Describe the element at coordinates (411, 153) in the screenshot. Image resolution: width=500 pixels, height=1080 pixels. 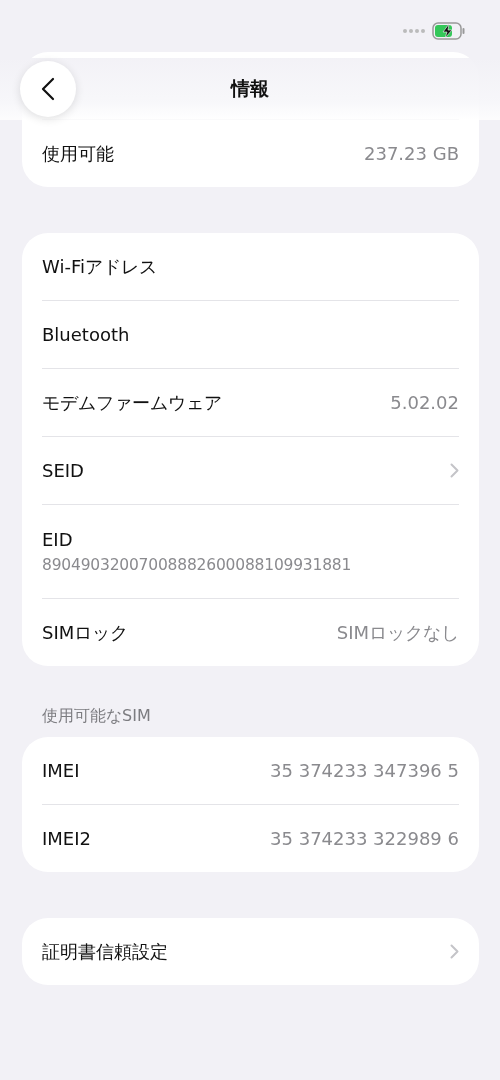
I see `row-value: 237.23 GB` at that location.